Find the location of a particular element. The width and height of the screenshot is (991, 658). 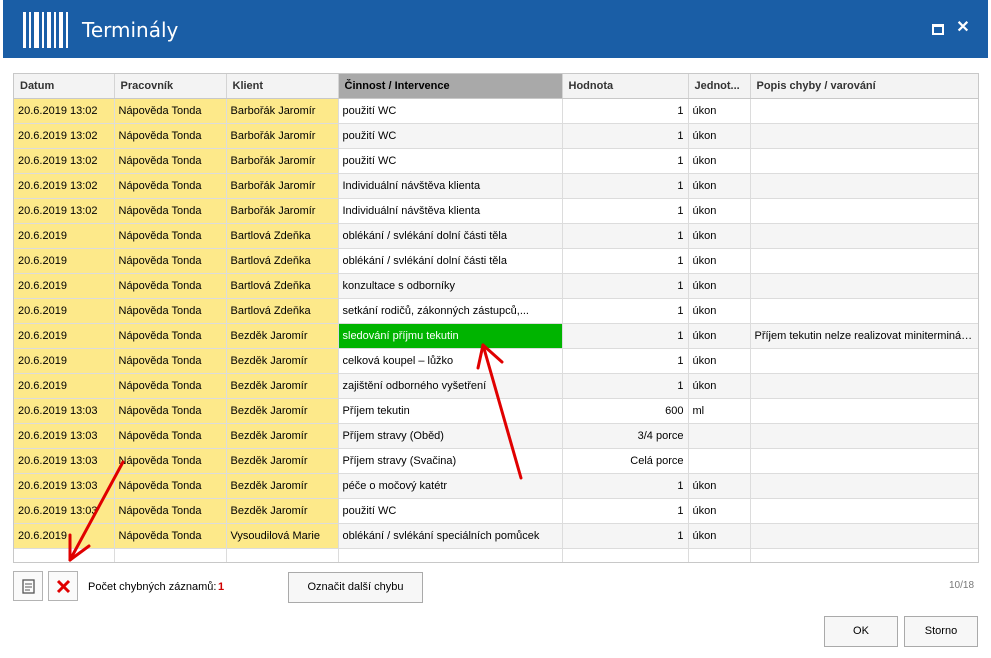

ok-button: OK is located at coordinates (861, 631).